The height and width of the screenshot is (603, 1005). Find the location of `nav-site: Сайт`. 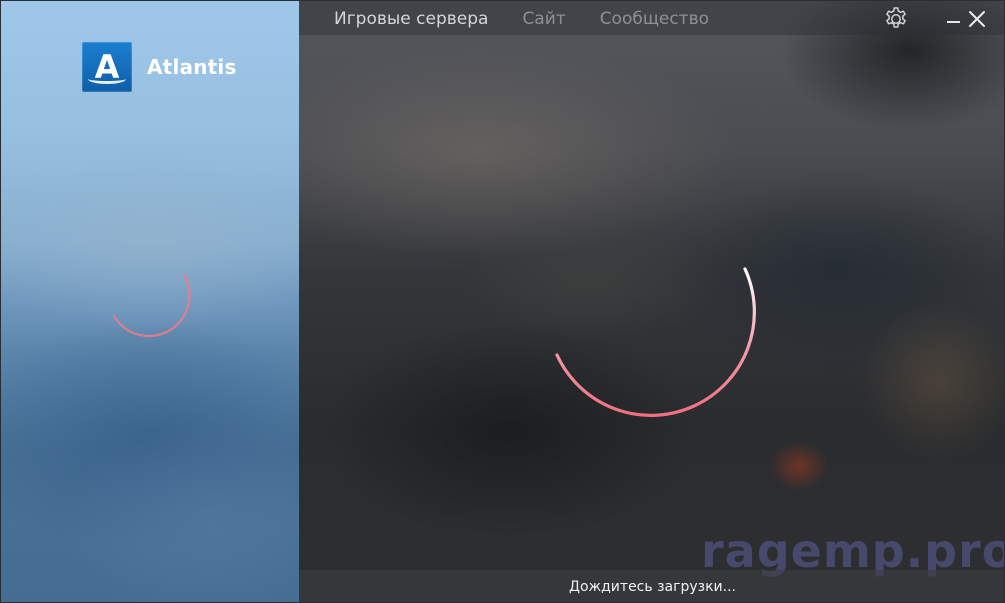

nav-site: Сайт is located at coordinates (543, 19).